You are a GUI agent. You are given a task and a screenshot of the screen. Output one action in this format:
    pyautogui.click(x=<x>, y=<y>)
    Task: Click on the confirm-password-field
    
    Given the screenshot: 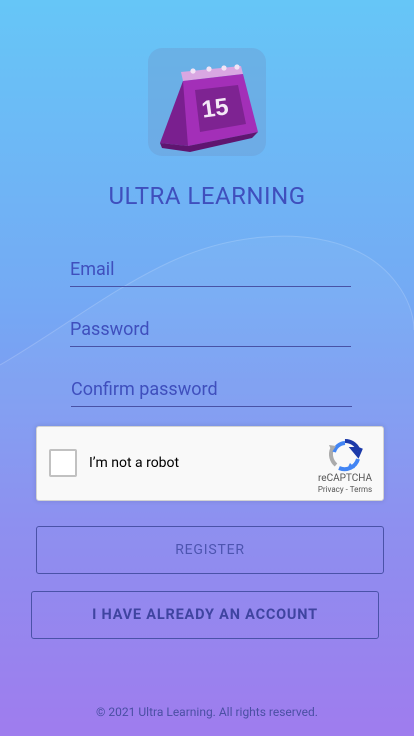 What is the action you would take?
    pyautogui.click(x=211, y=389)
    